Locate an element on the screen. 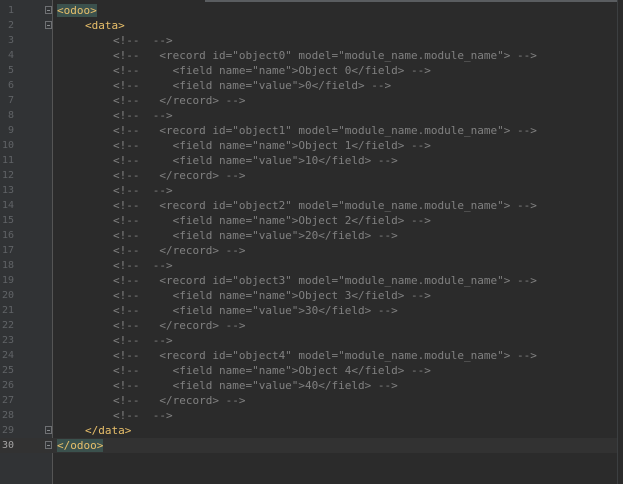 The image size is (623, 484). line-number: 20 is located at coordinates (7, 295).